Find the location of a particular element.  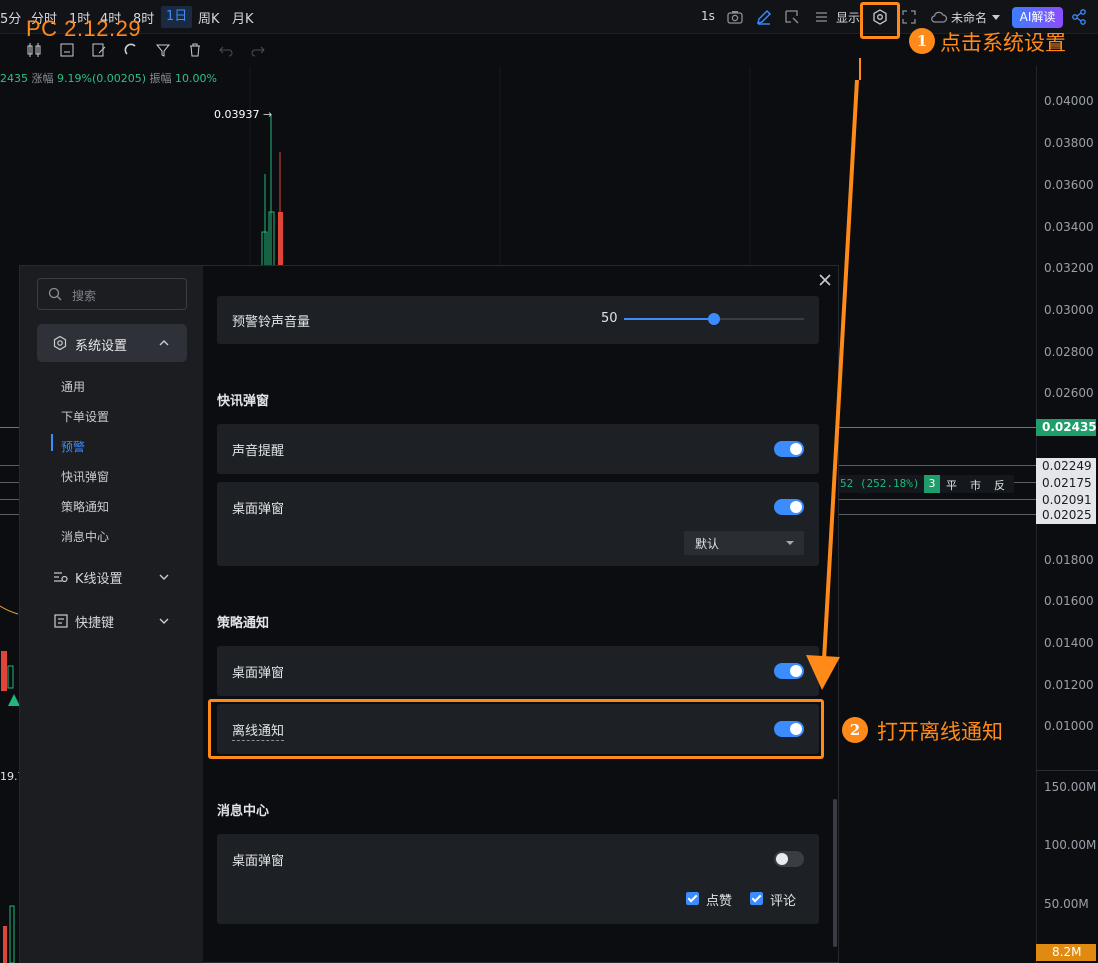

alert-volume-card: 预警铃声音量 50 is located at coordinates (518, 320).